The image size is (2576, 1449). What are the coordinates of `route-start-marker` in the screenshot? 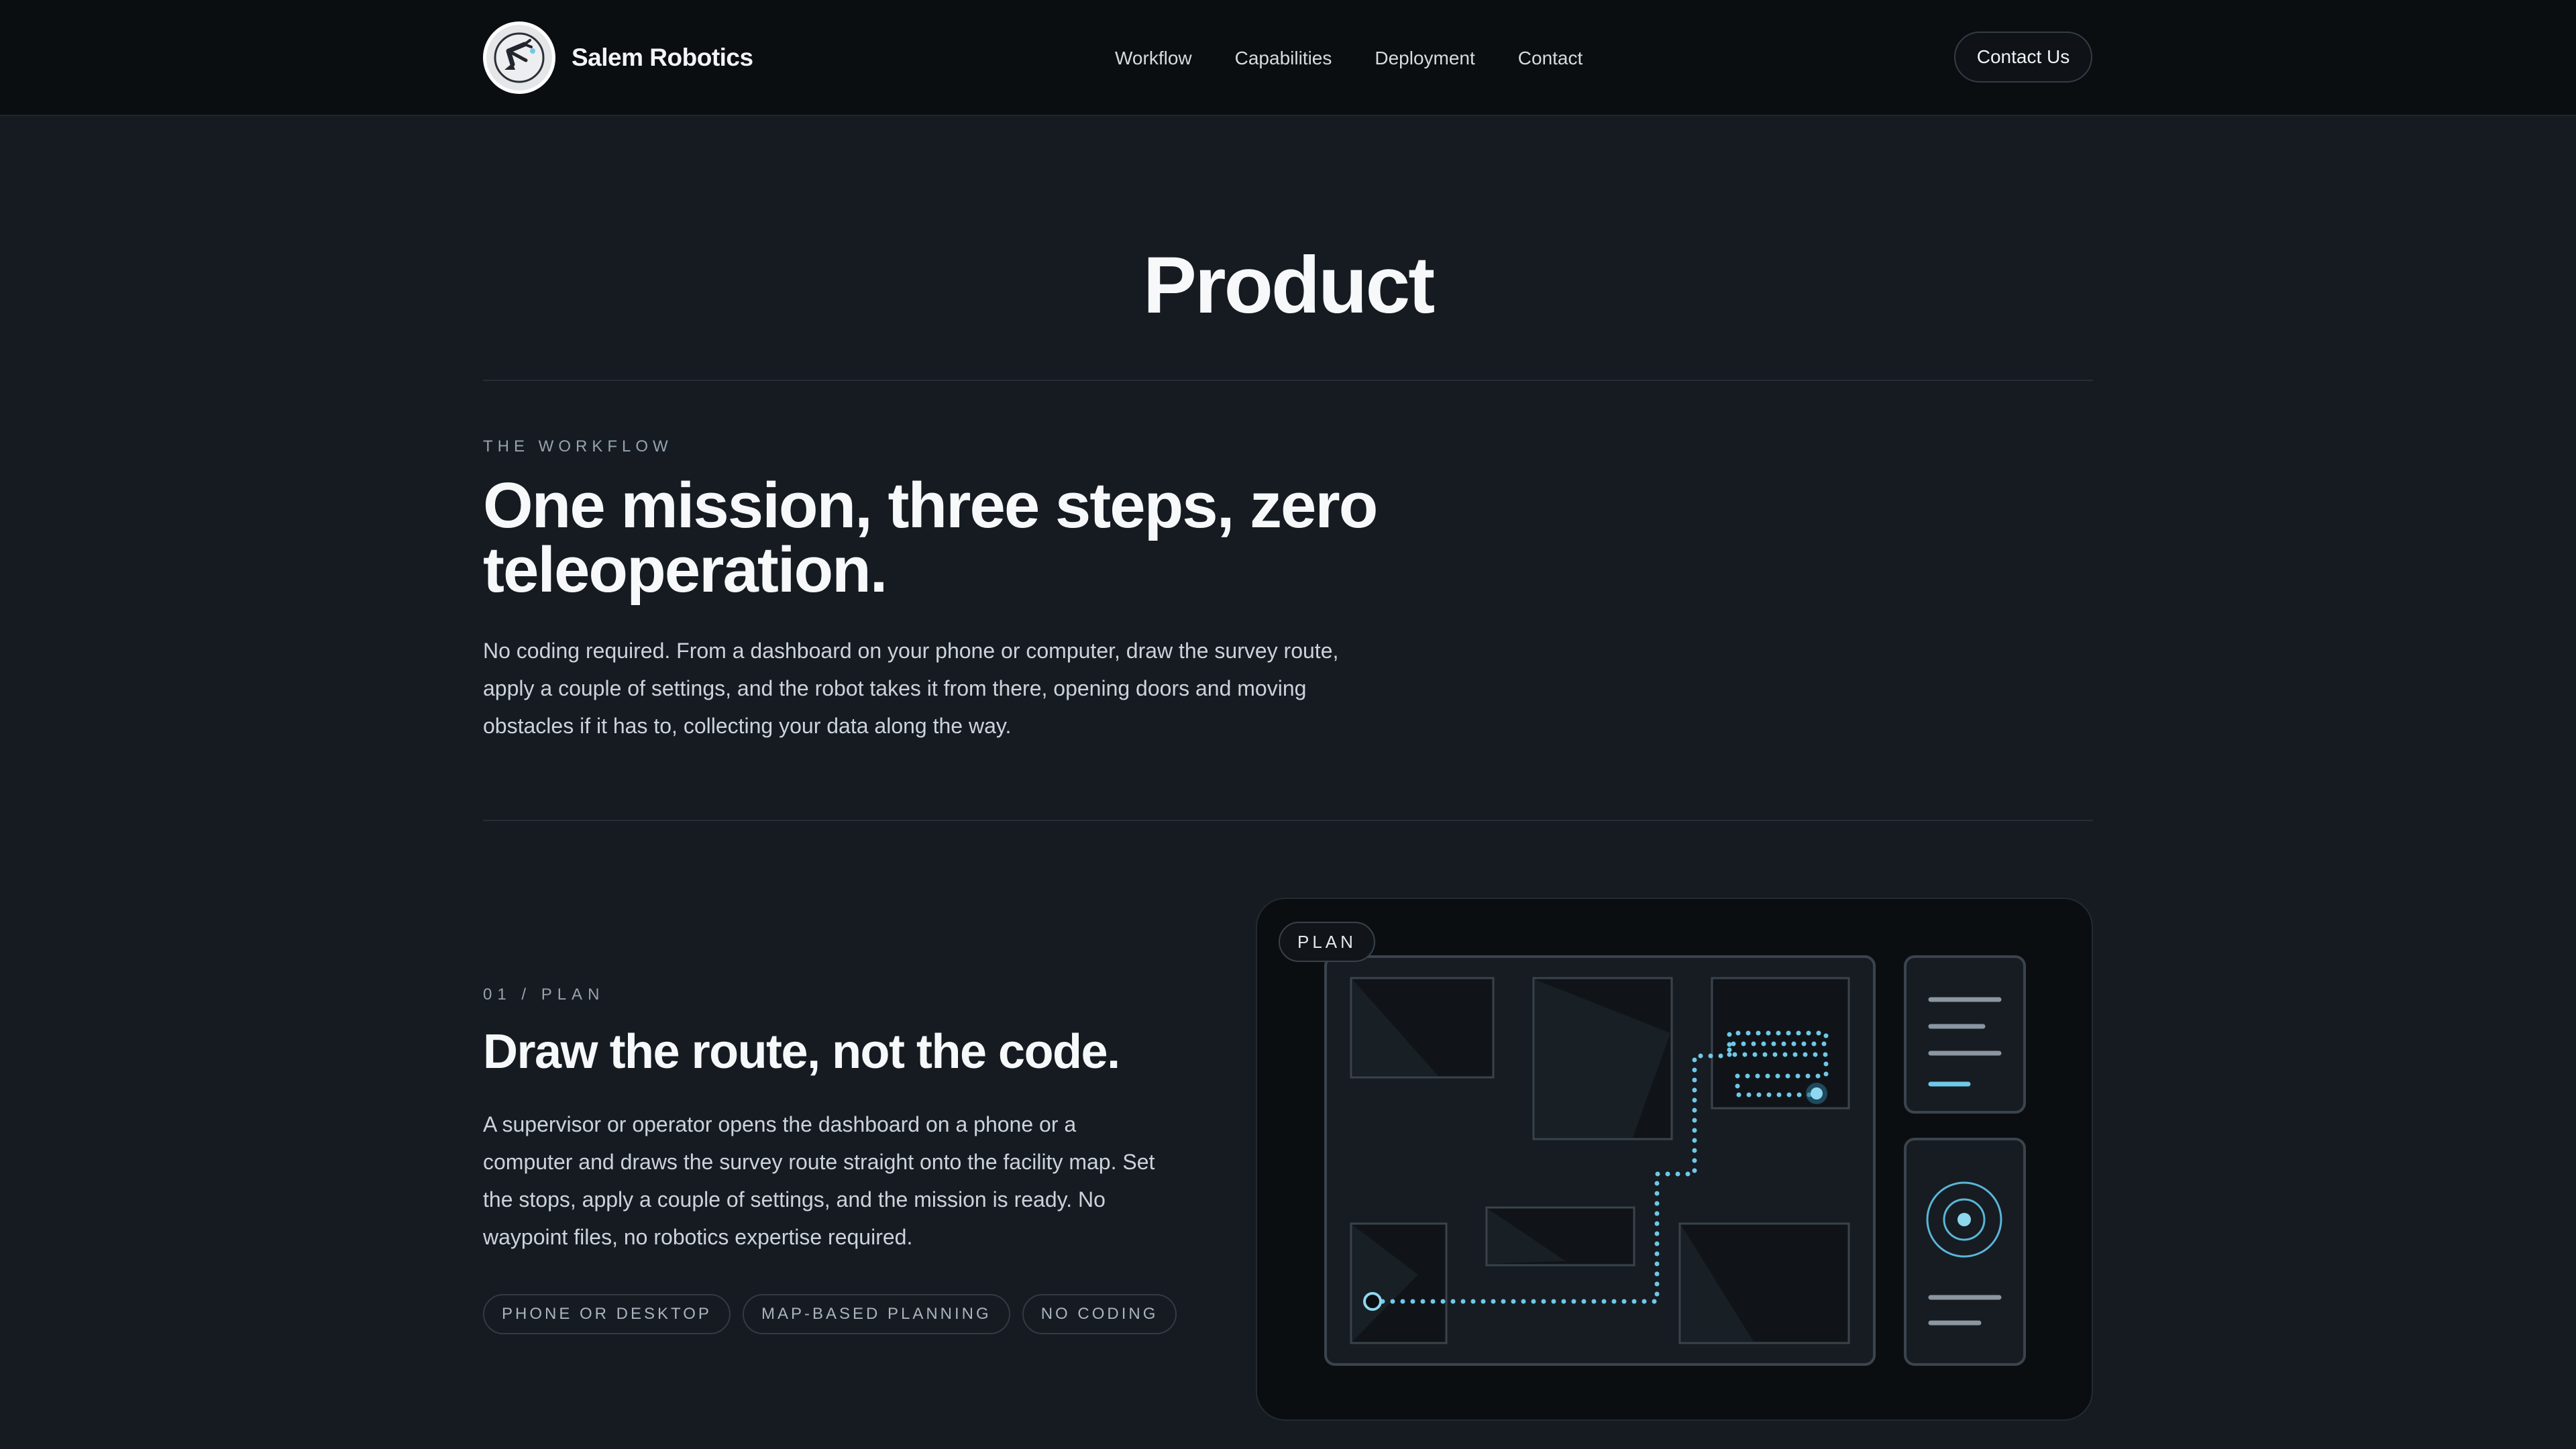 It's located at (1372, 1301).